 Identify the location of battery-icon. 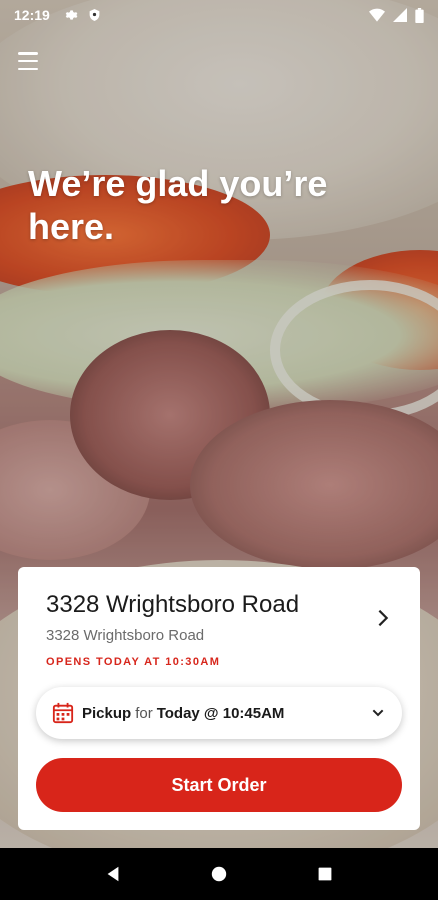
(419, 15).